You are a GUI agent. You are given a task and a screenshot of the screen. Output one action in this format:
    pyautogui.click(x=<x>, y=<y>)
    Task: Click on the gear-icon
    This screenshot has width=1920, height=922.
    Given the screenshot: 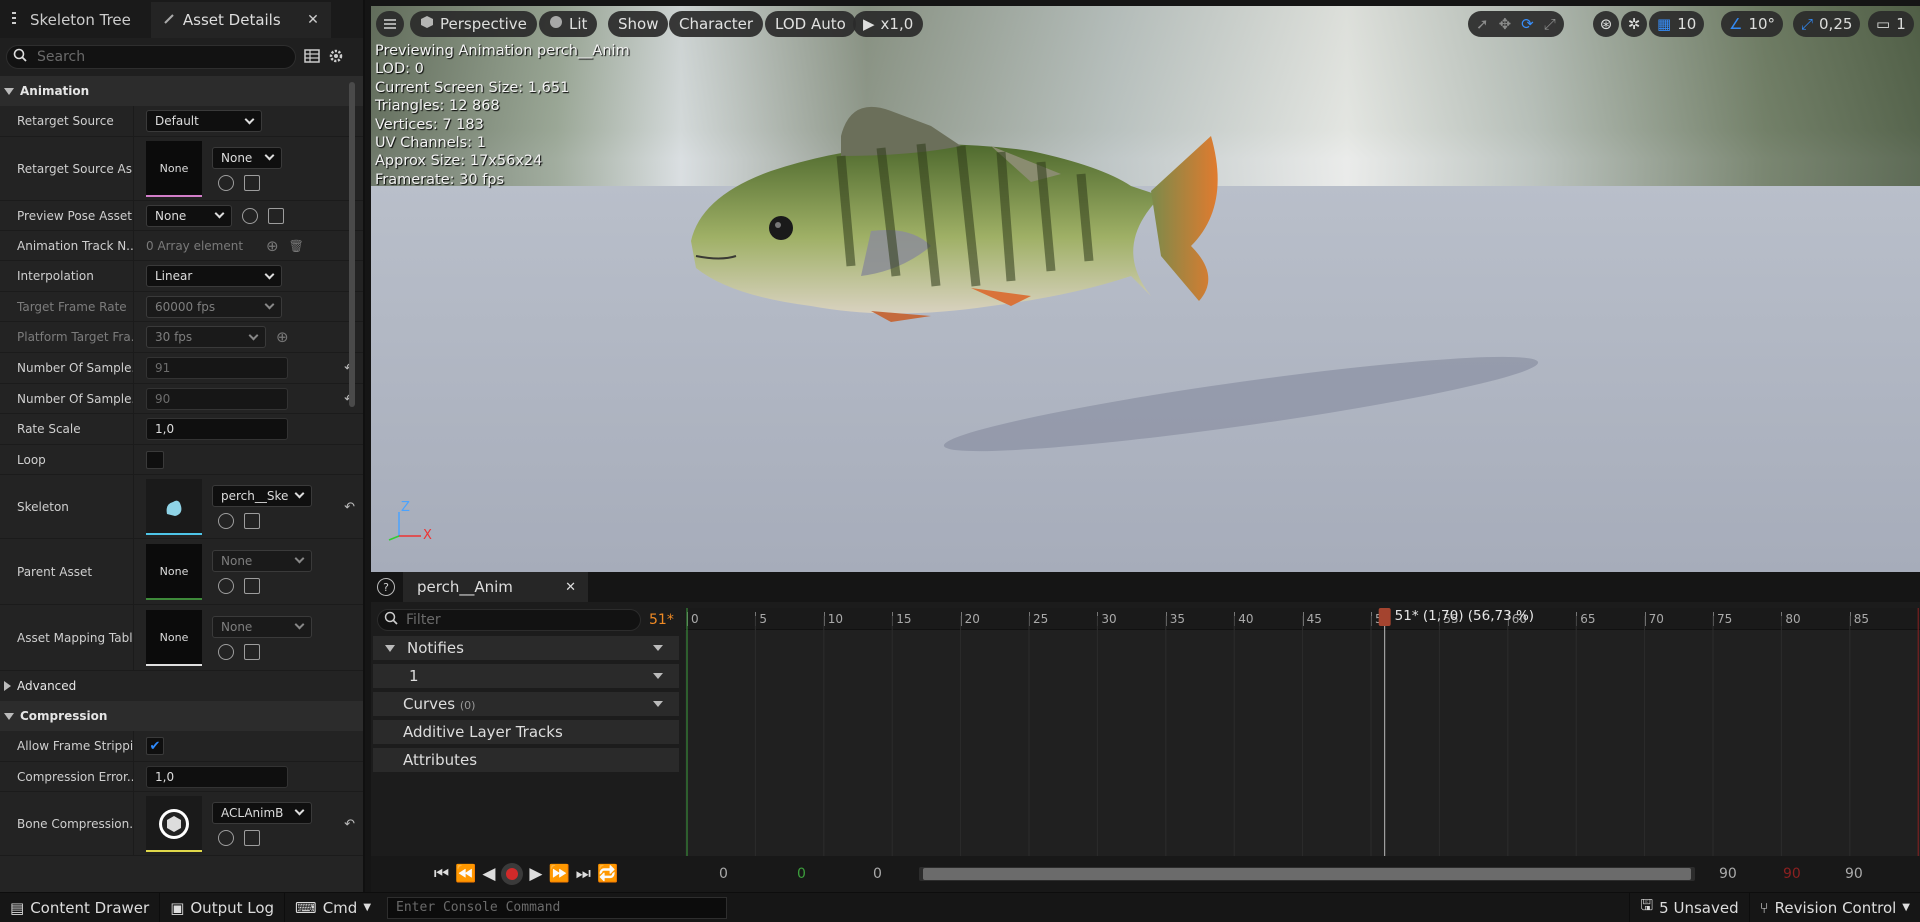 What is the action you would take?
    pyautogui.click(x=336, y=57)
    